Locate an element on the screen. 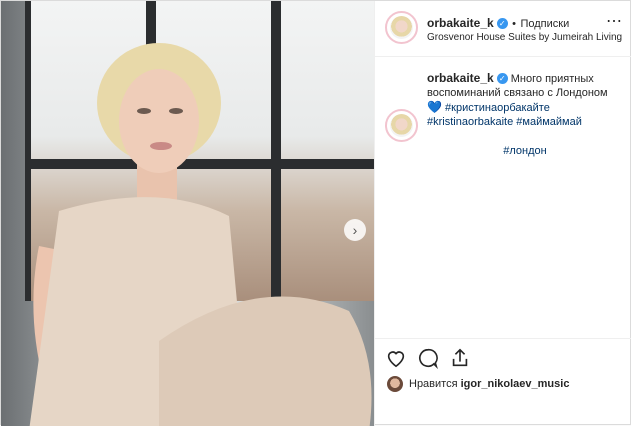 Image resolution: width=631 pixels, height=426 pixels. chevron-right-icon: › is located at coordinates (355, 230).